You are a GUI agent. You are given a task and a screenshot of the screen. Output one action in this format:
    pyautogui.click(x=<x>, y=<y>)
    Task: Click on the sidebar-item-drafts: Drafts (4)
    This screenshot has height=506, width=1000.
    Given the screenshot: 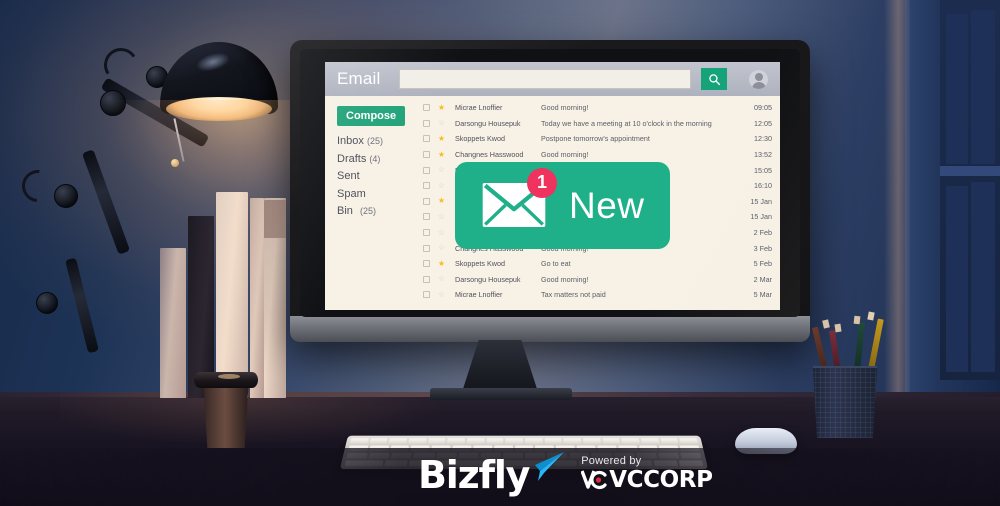 What is the action you would take?
    pyautogui.click(x=379, y=159)
    